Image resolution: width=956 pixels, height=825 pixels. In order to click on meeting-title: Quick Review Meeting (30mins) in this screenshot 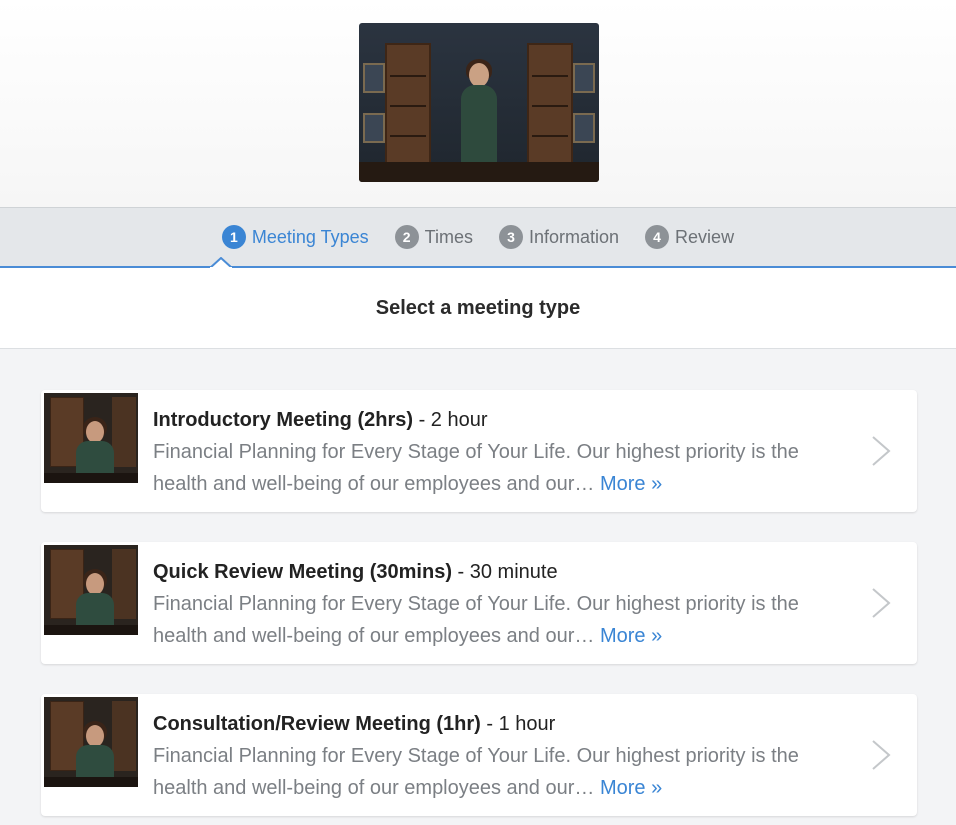, I will do `click(302, 572)`.